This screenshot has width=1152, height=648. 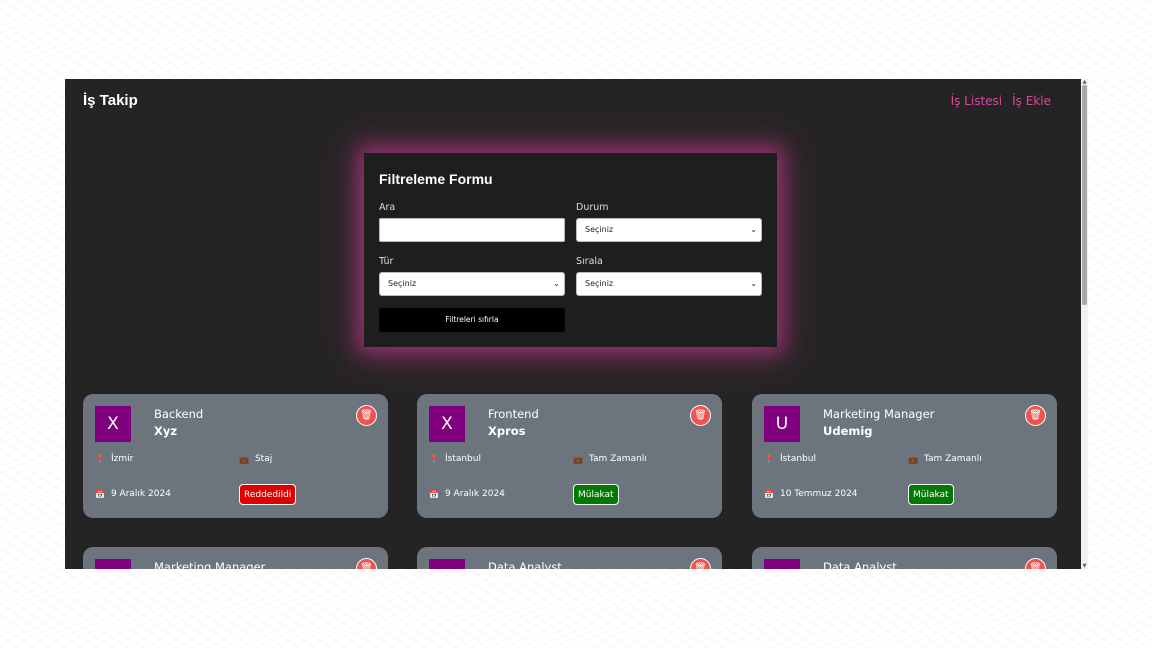 What do you see at coordinates (268, 494) in the screenshot?
I see `status-badge: Reddedildi` at bounding box center [268, 494].